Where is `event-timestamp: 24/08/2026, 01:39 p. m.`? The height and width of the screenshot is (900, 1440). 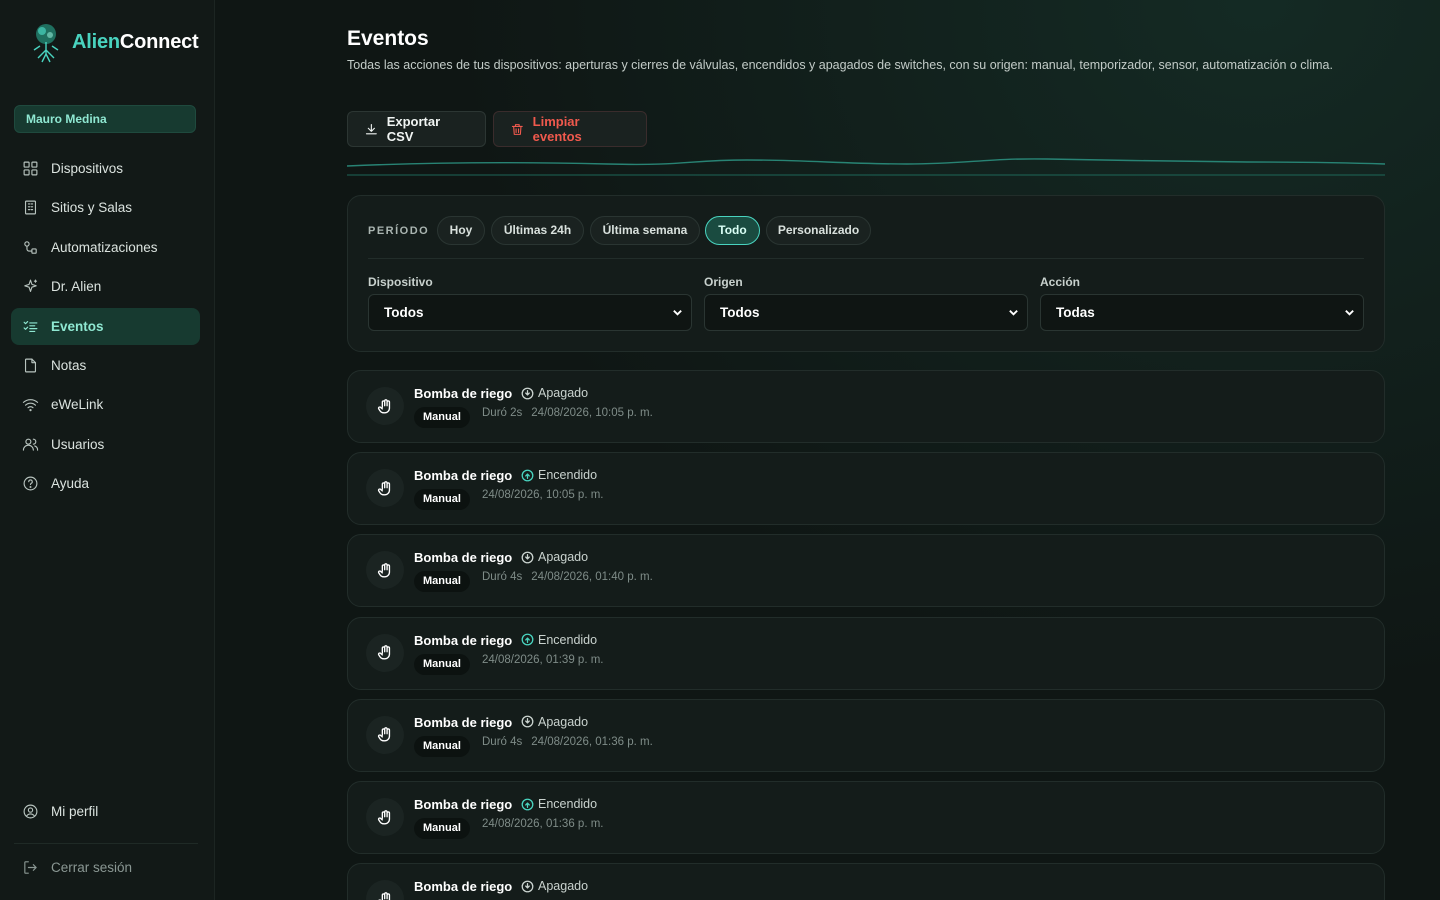 event-timestamp: 24/08/2026, 01:39 p. m. is located at coordinates (543, 659).